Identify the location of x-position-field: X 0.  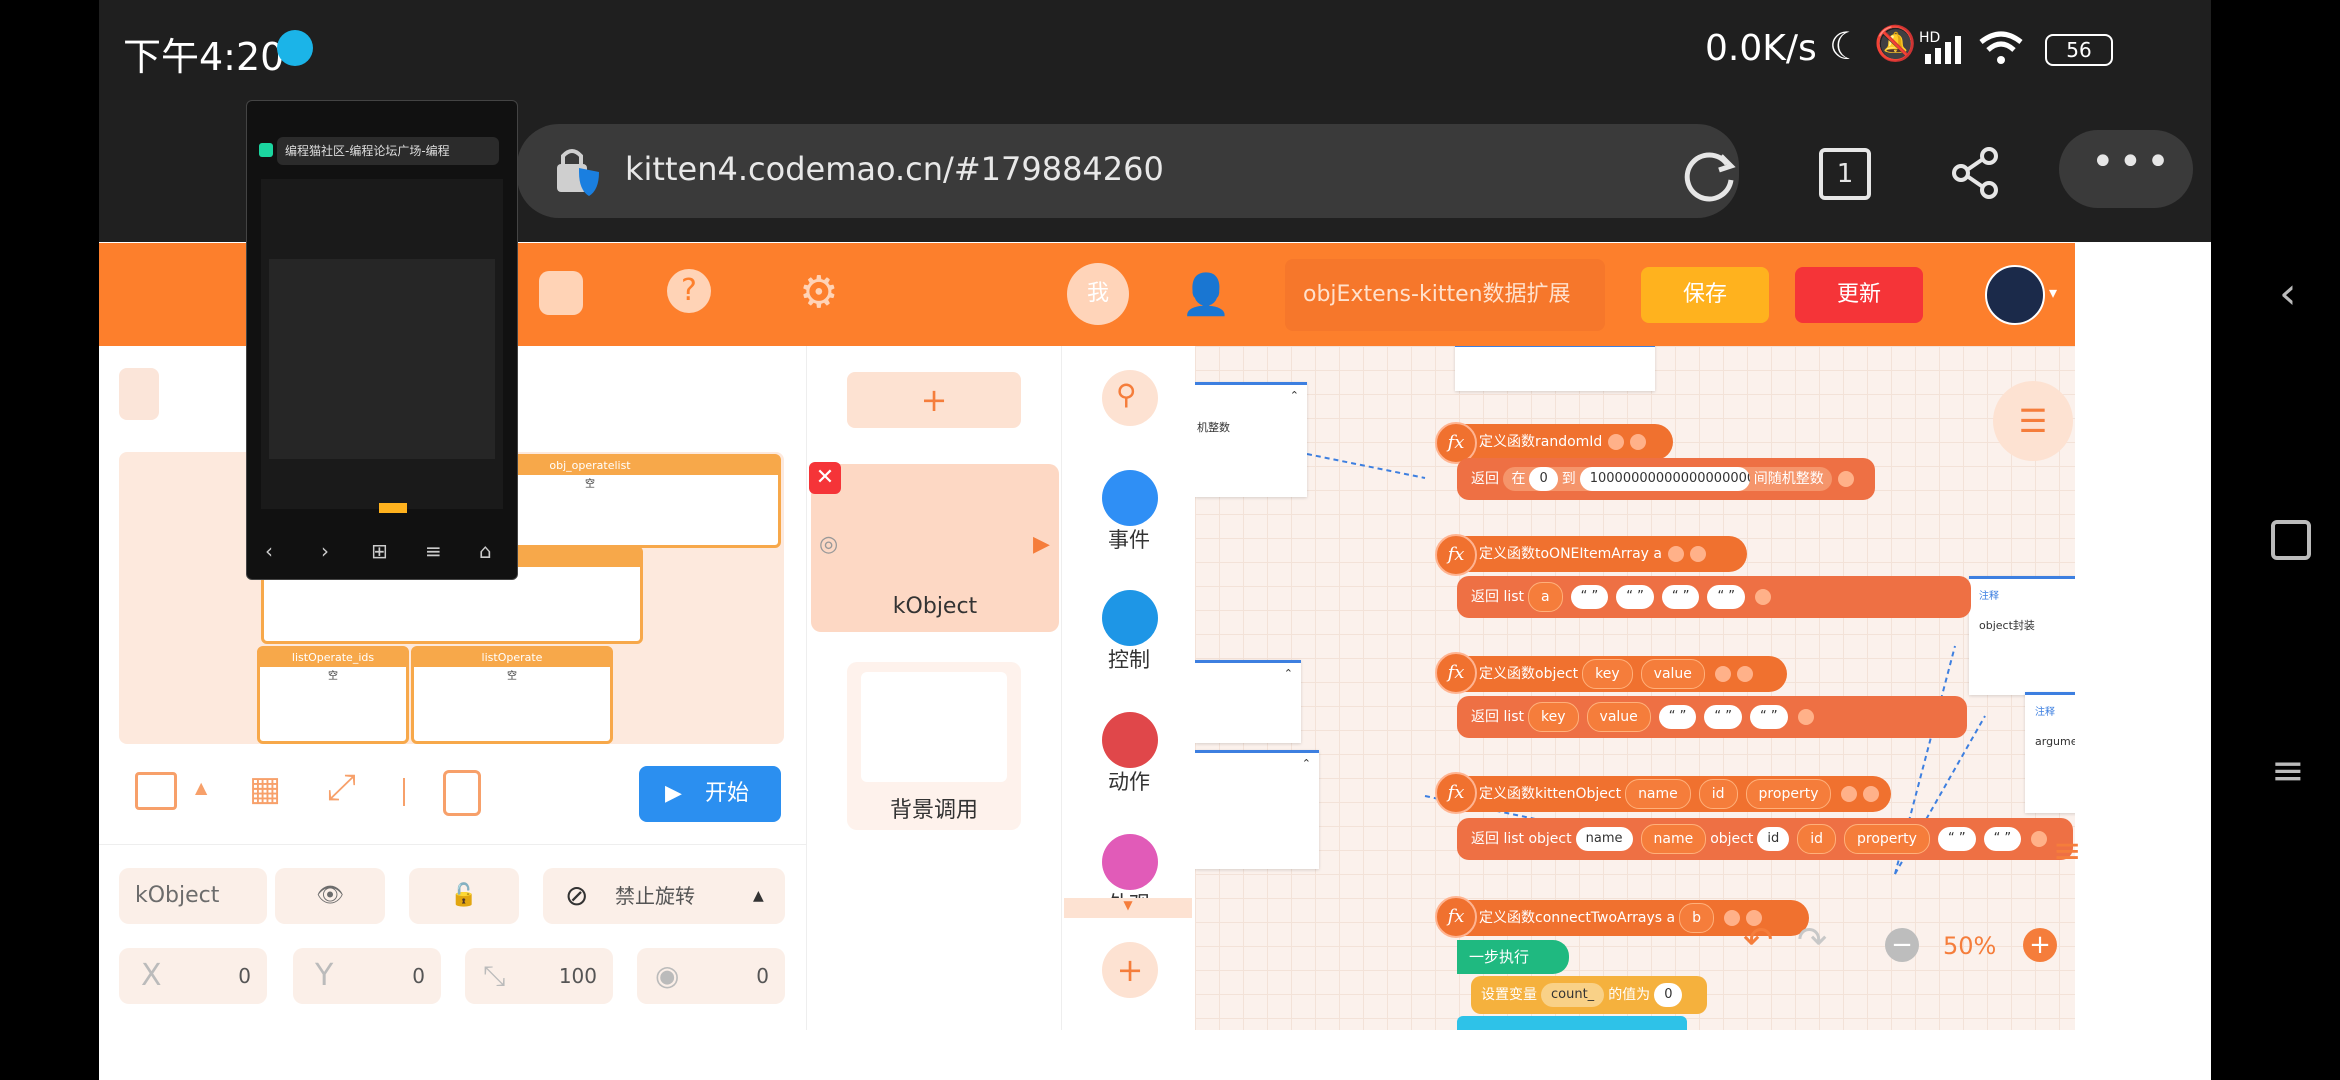
(193, 976).